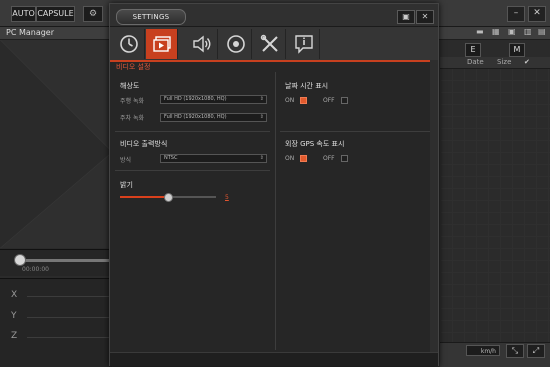  Describe the element at coordinates (65, 260) in the screenshot. I see `seek-track` at that location.